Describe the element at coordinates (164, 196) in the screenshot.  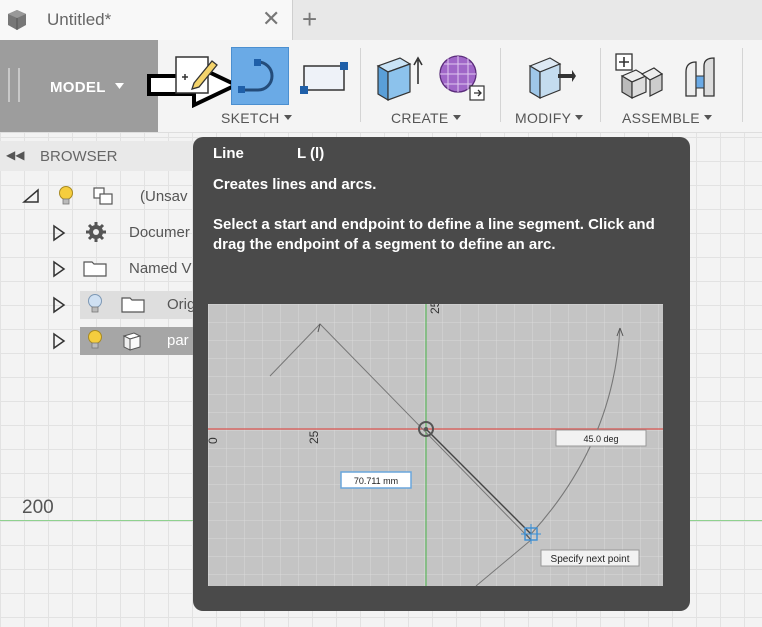
I see `tree-item-label: (Unsav` at that location.